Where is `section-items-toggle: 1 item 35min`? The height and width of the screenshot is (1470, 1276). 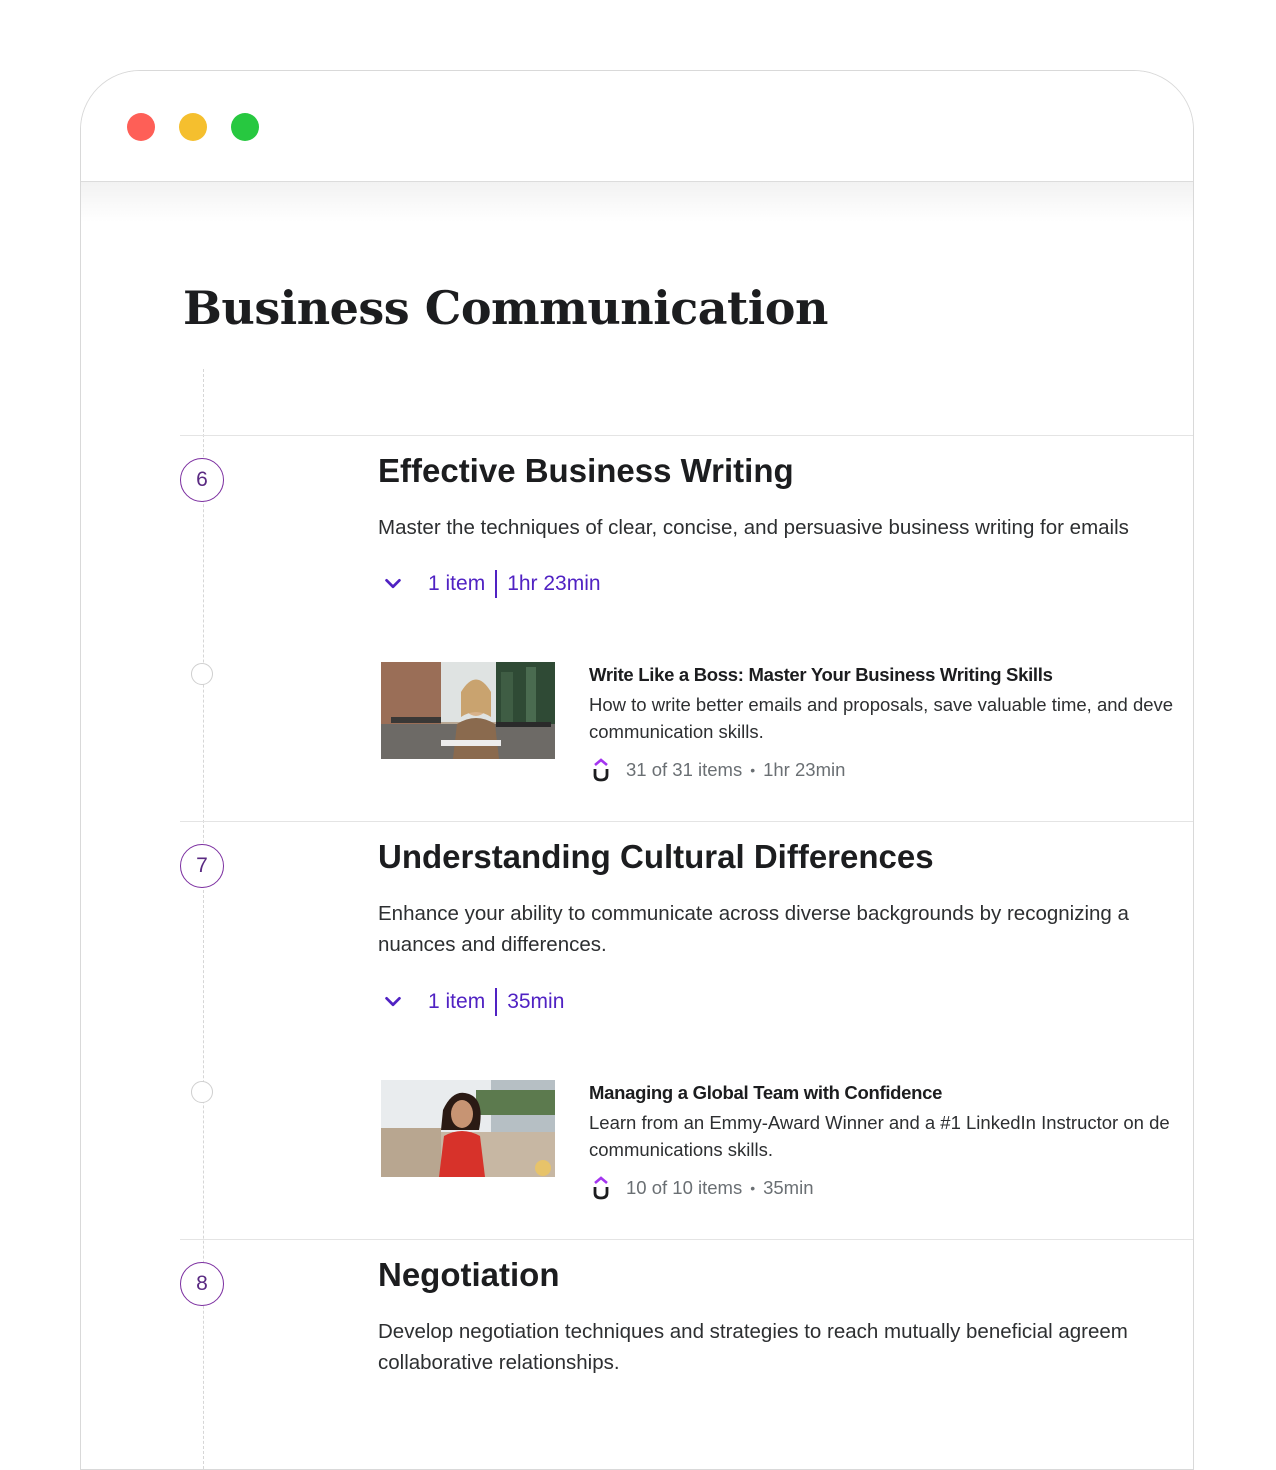
section-items-toggle: 1 item 35min is located at coordinates (471, 1002).